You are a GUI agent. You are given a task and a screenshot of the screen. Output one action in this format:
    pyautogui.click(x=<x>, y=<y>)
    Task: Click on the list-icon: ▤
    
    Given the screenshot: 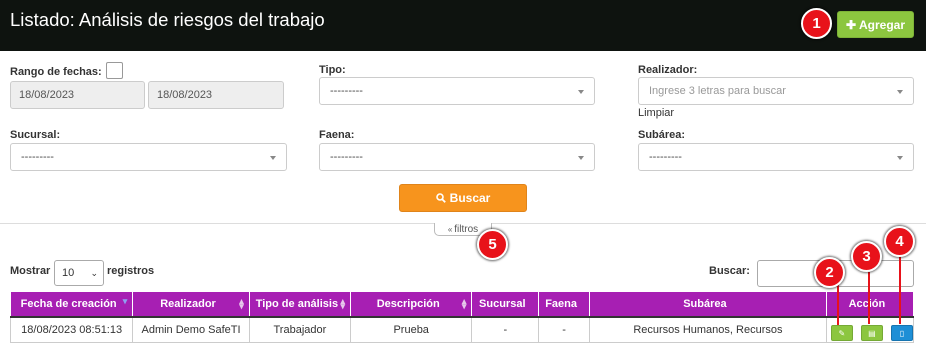 What is the action you would take?
    pyautogui.click(x=872, y=333)
    